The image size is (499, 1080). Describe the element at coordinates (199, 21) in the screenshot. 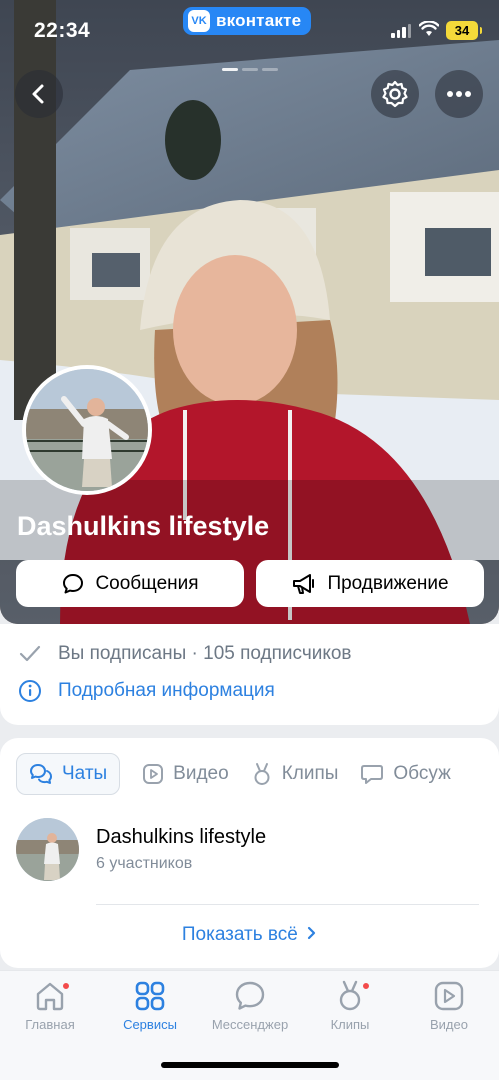

I see `vk-logo-icon: VK` at that location.